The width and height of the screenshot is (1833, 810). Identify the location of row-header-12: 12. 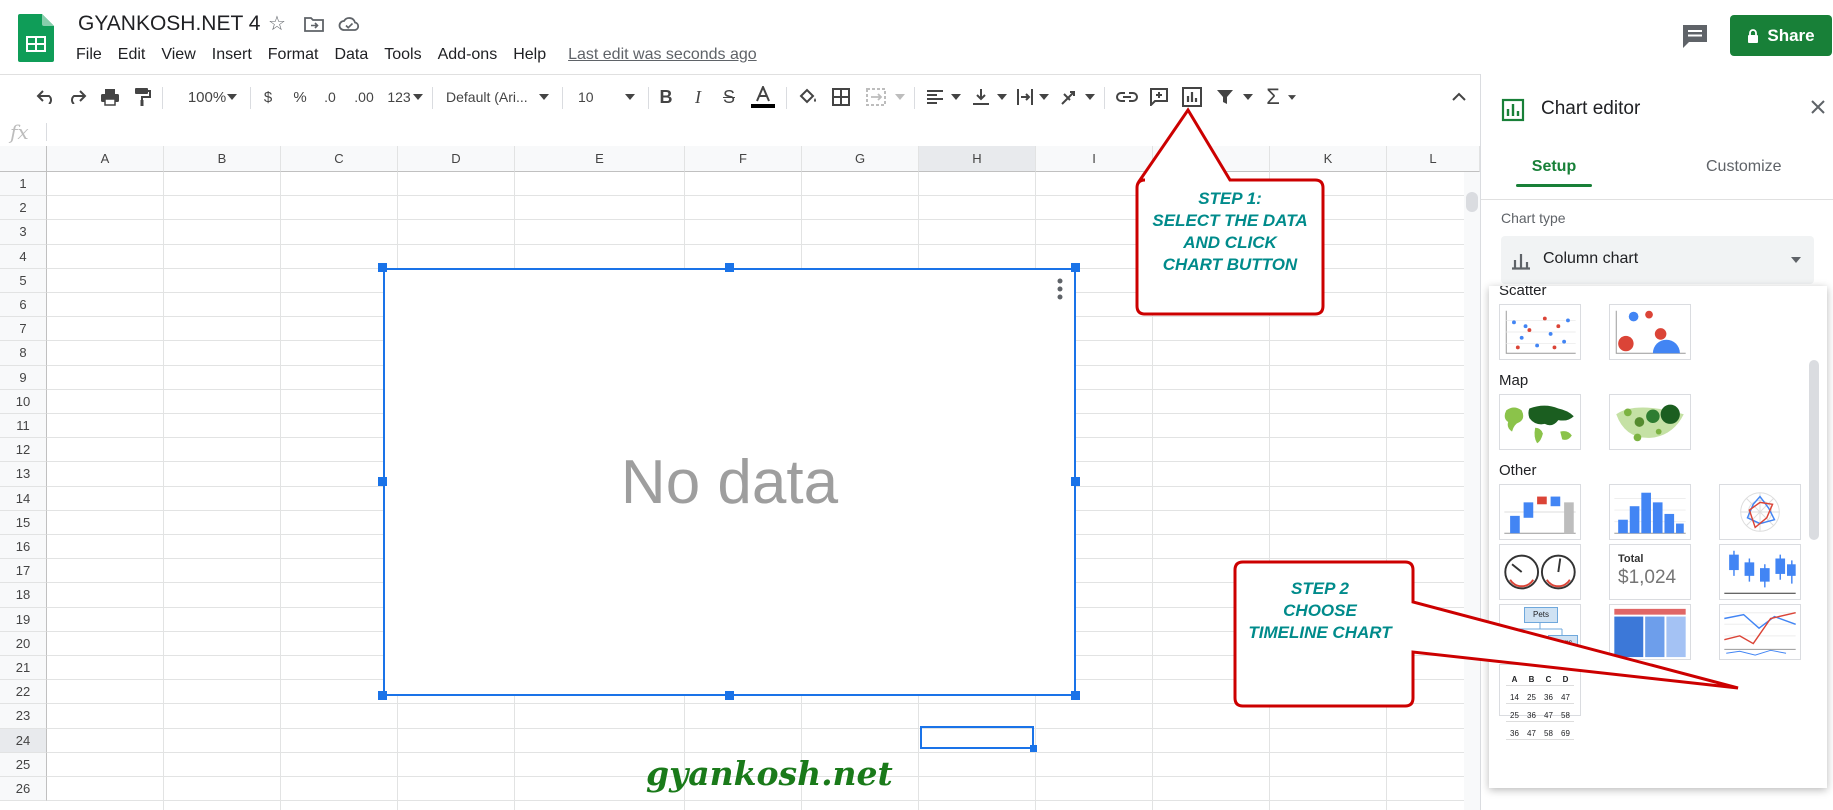
(23, 450).